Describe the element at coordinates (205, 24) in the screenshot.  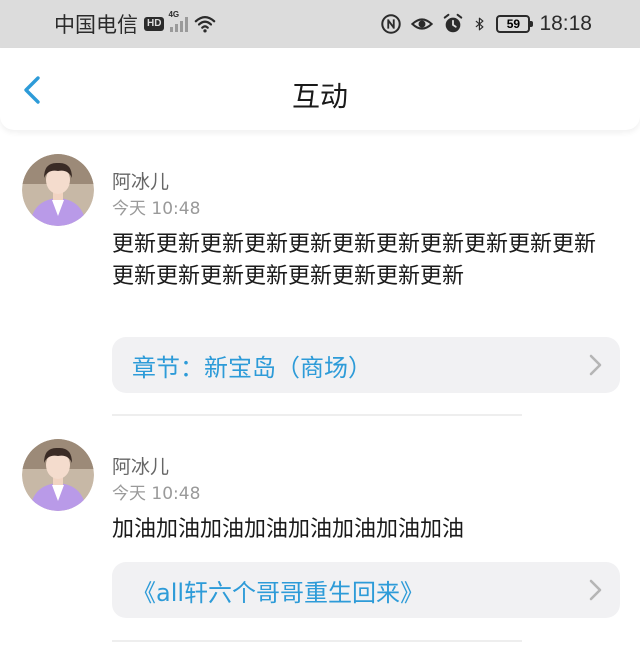
I see `wifi-icon` at that location.